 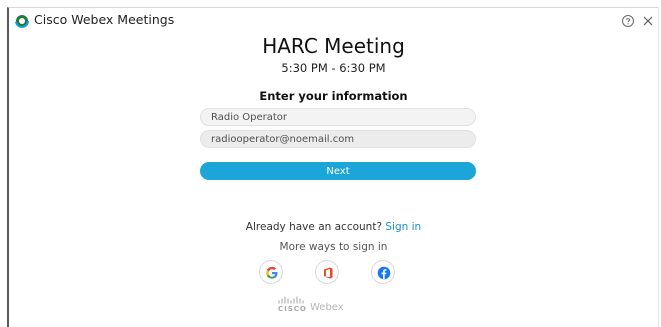 I want to click on webex-wordmark: Webex, so click(x=327, y=307).